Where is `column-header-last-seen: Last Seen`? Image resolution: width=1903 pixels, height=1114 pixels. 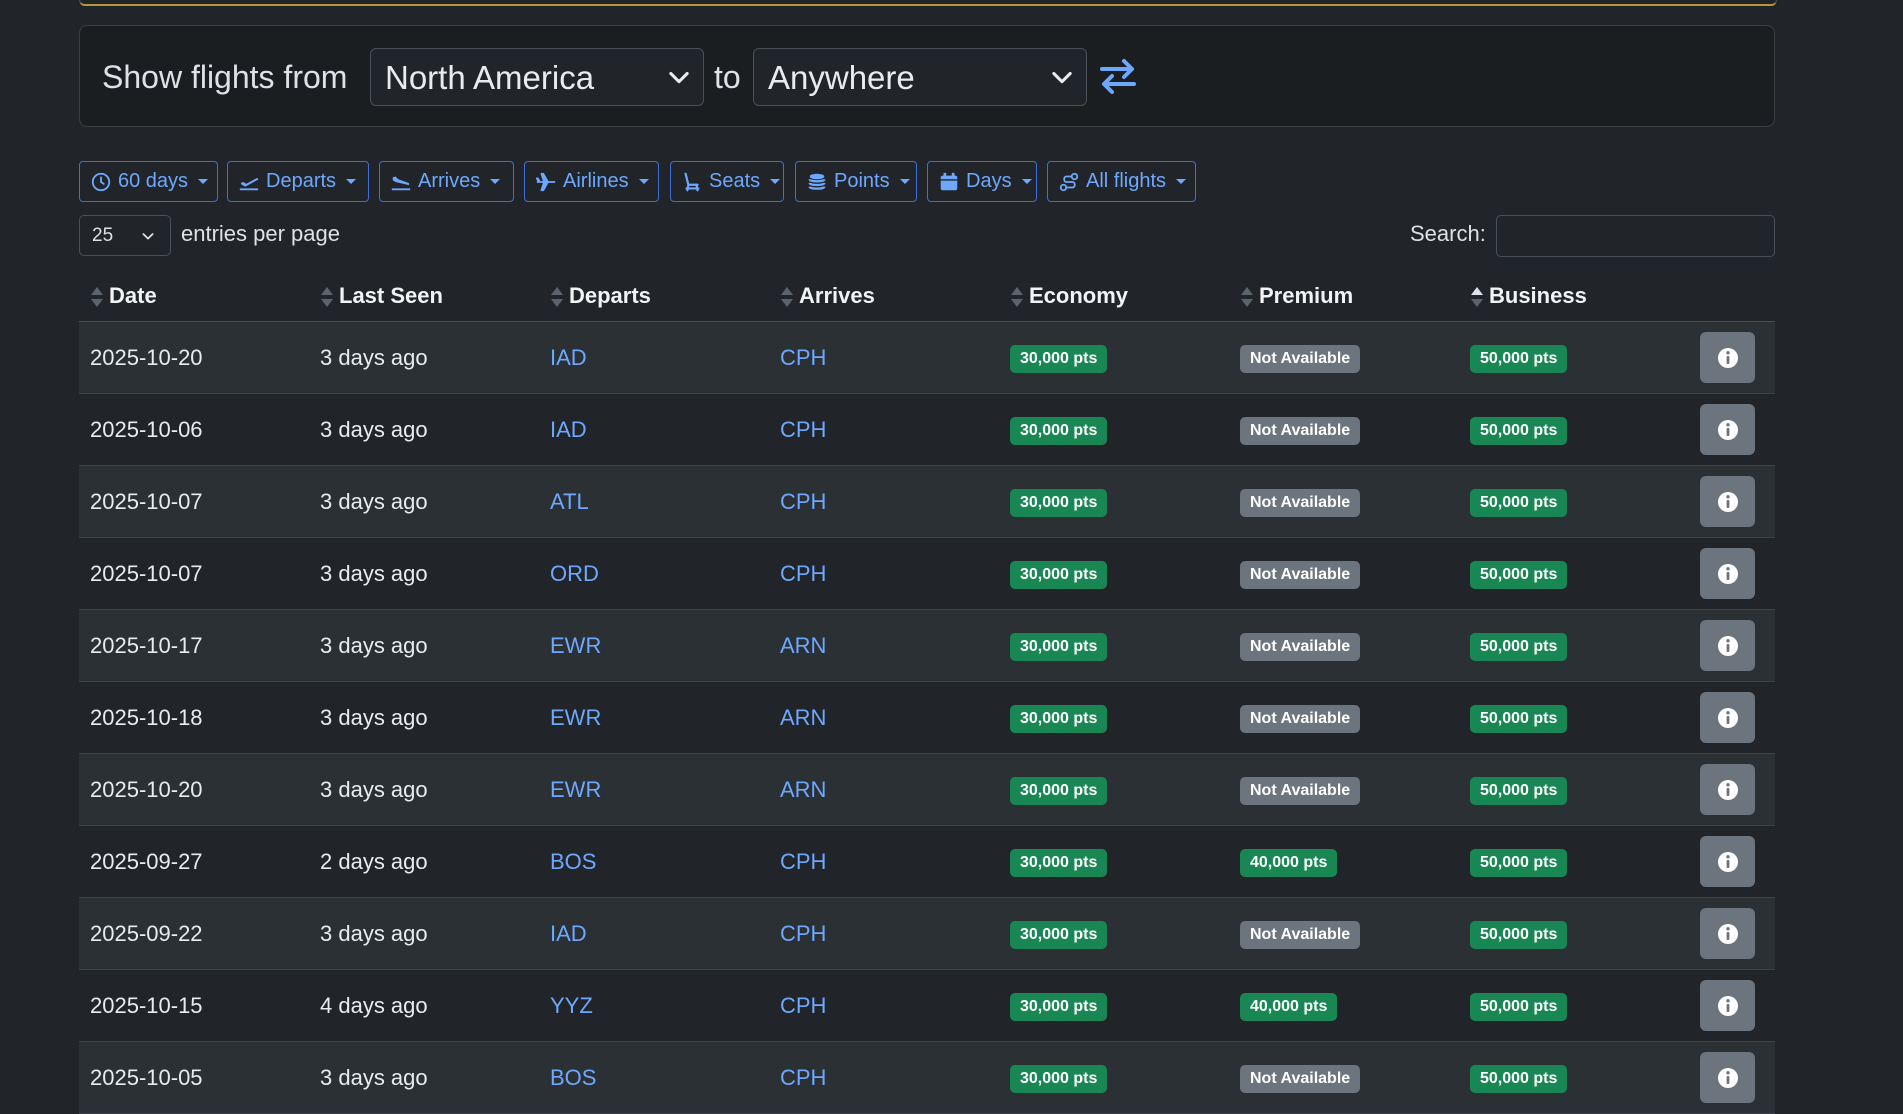
column-header-last-seen: Last Seen is located at coordinates (424, 297).